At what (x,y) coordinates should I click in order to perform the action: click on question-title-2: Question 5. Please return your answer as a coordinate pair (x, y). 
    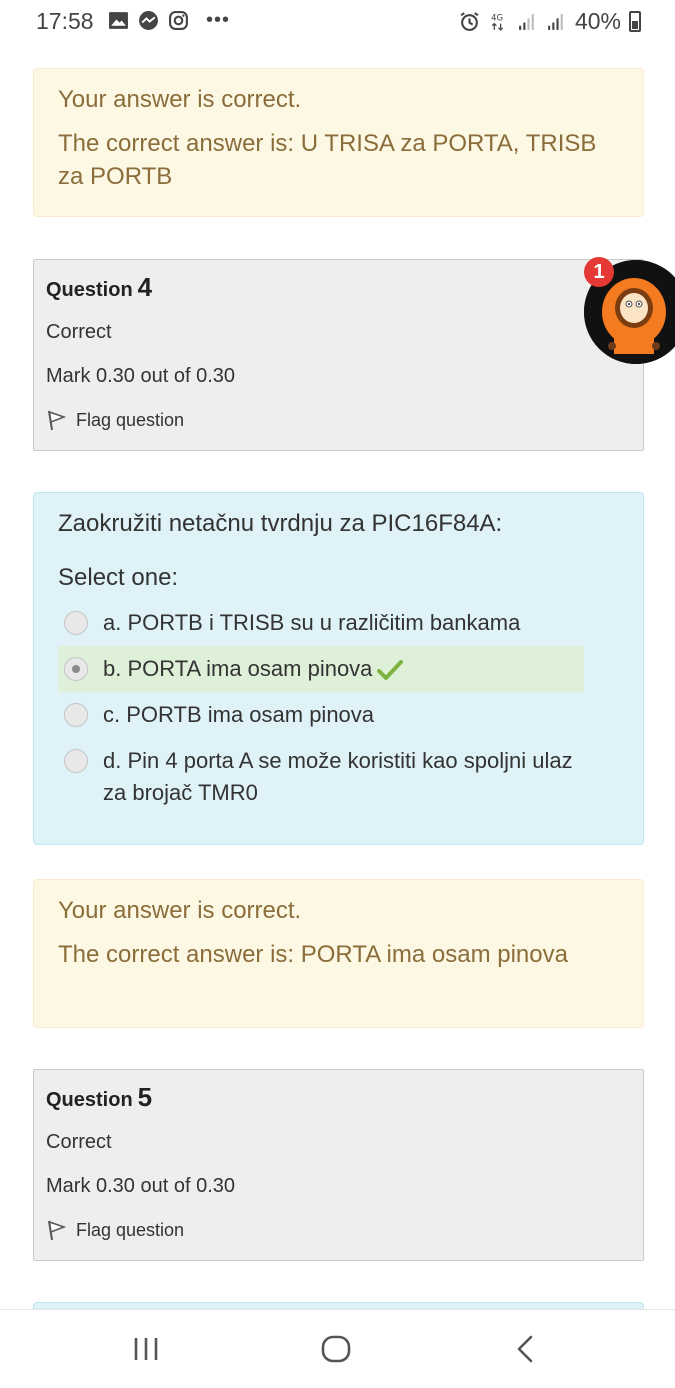
    Looking at the image, I should click on (338, 1097).